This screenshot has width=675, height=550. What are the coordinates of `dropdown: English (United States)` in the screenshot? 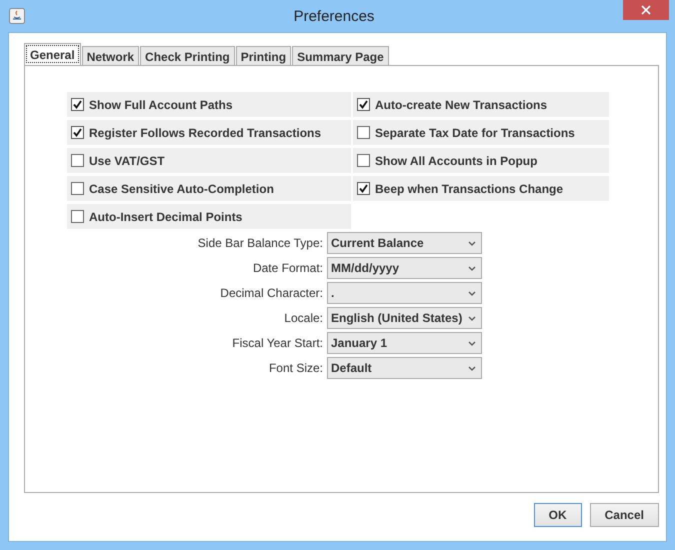 It's located at (404, 318).